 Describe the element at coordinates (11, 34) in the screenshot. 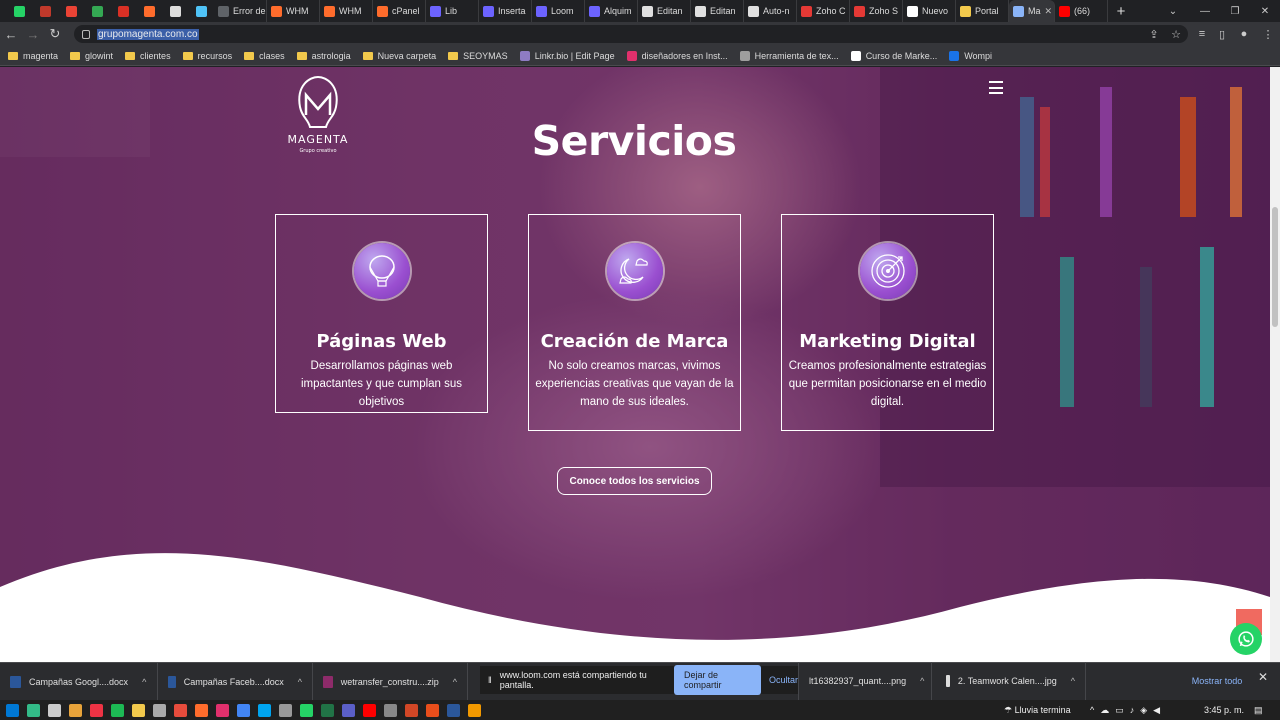

I see `back-icon: ←` at that location.